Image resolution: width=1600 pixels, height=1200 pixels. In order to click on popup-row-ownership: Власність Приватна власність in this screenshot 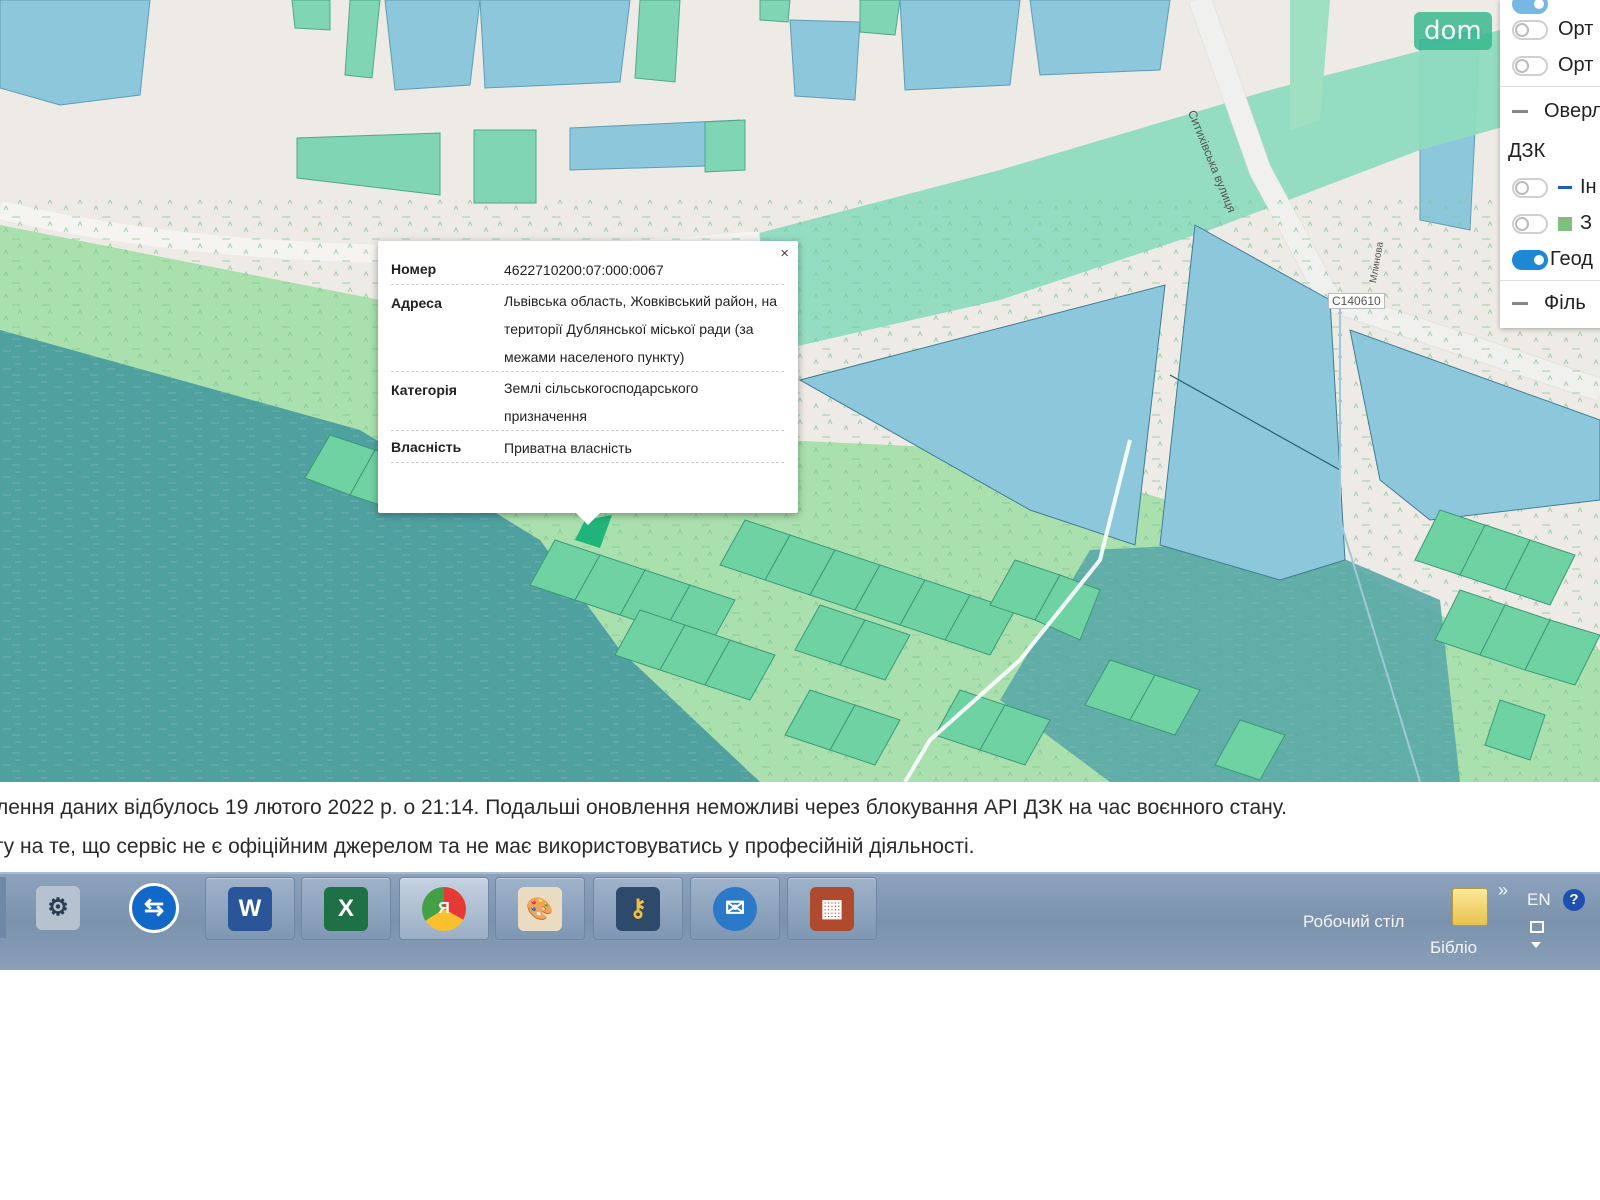, I will do `click(587, 447)`.